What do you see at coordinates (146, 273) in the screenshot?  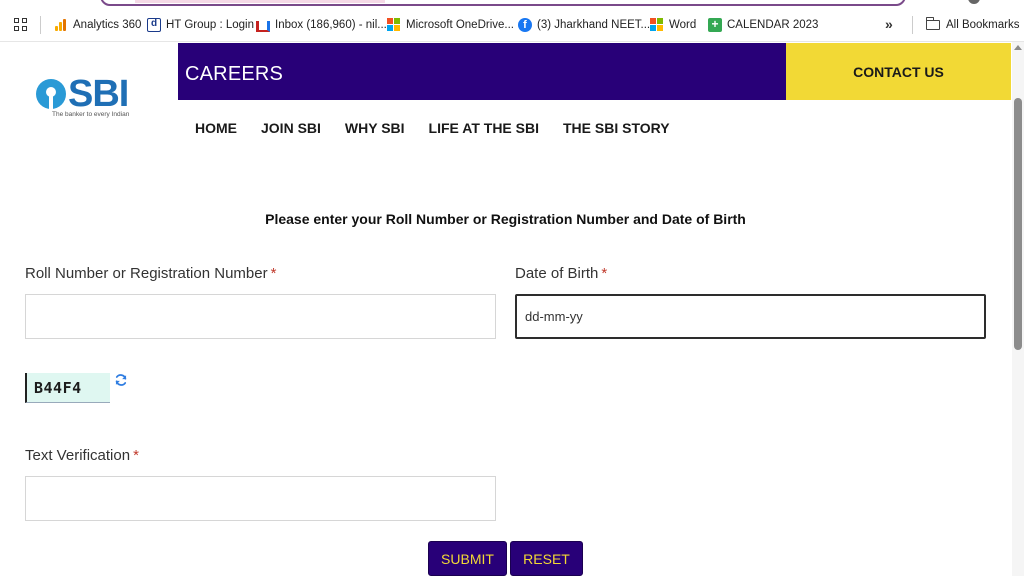 I see `roll-number-label-text: Roll Number or Registration Number` at bounding box center [146, 273].